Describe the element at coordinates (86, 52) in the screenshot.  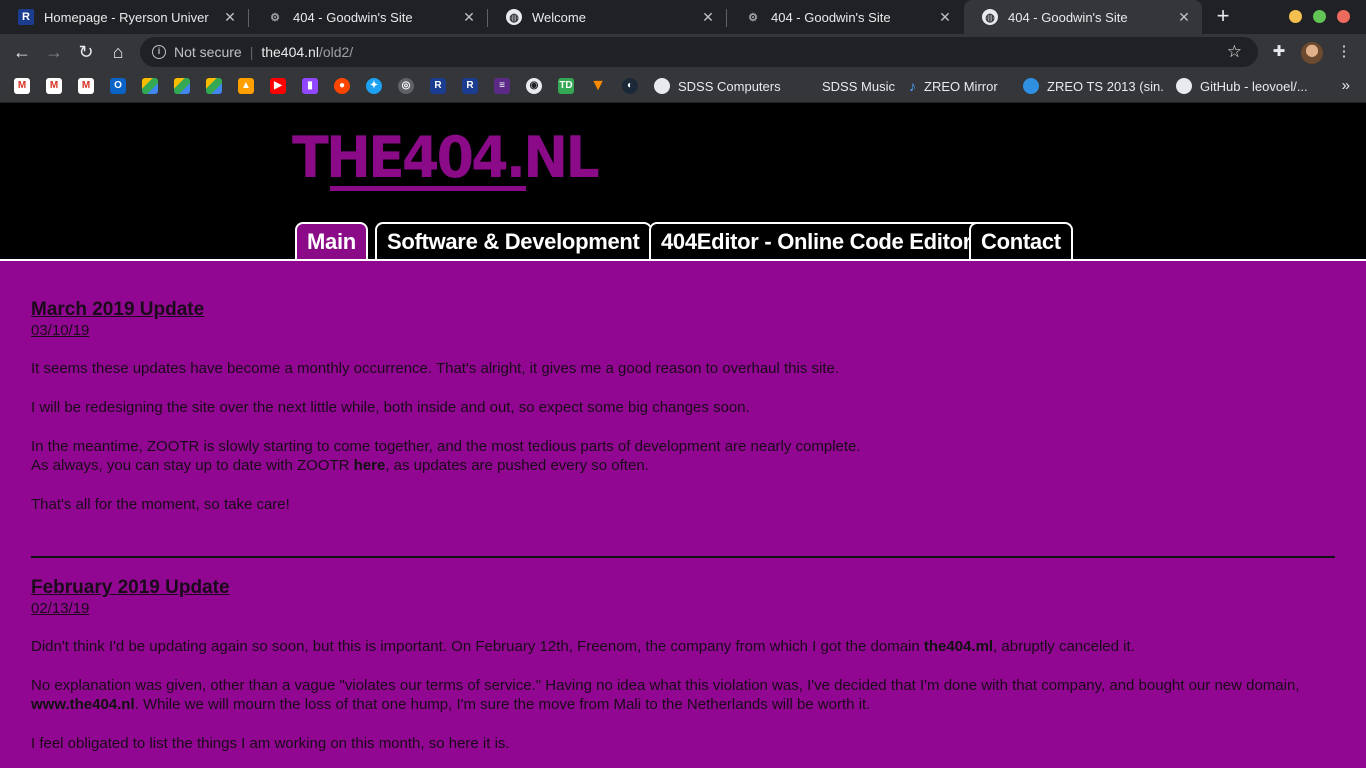
I see `reload-icon: ↻` at that location.